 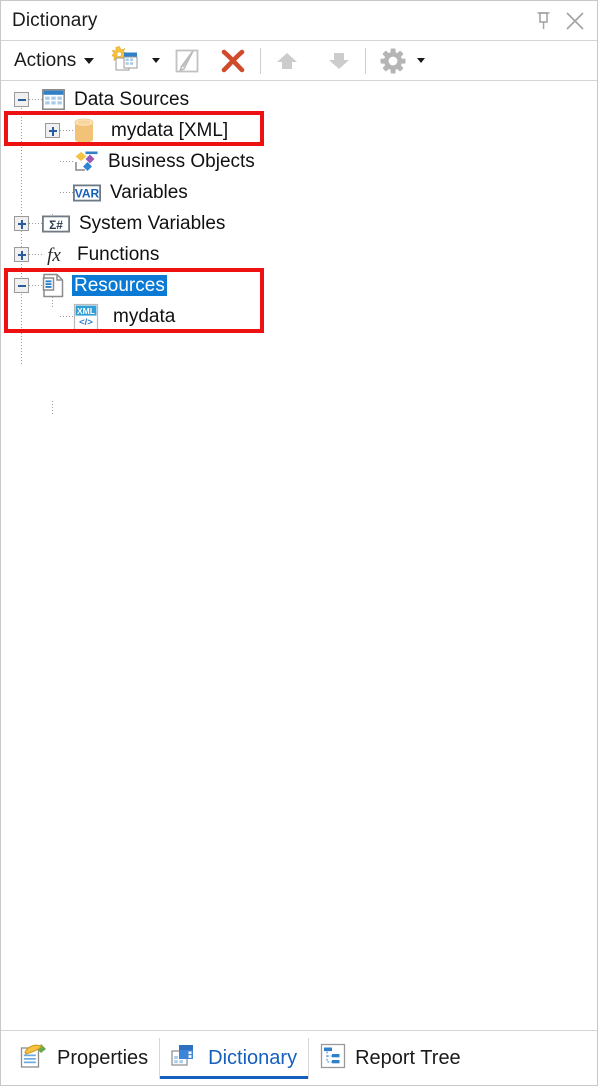 What do you see at coordinates (103, 1057) in the screenshot?
I see `tab-label: Properties` at bounding box center [103, 1057].